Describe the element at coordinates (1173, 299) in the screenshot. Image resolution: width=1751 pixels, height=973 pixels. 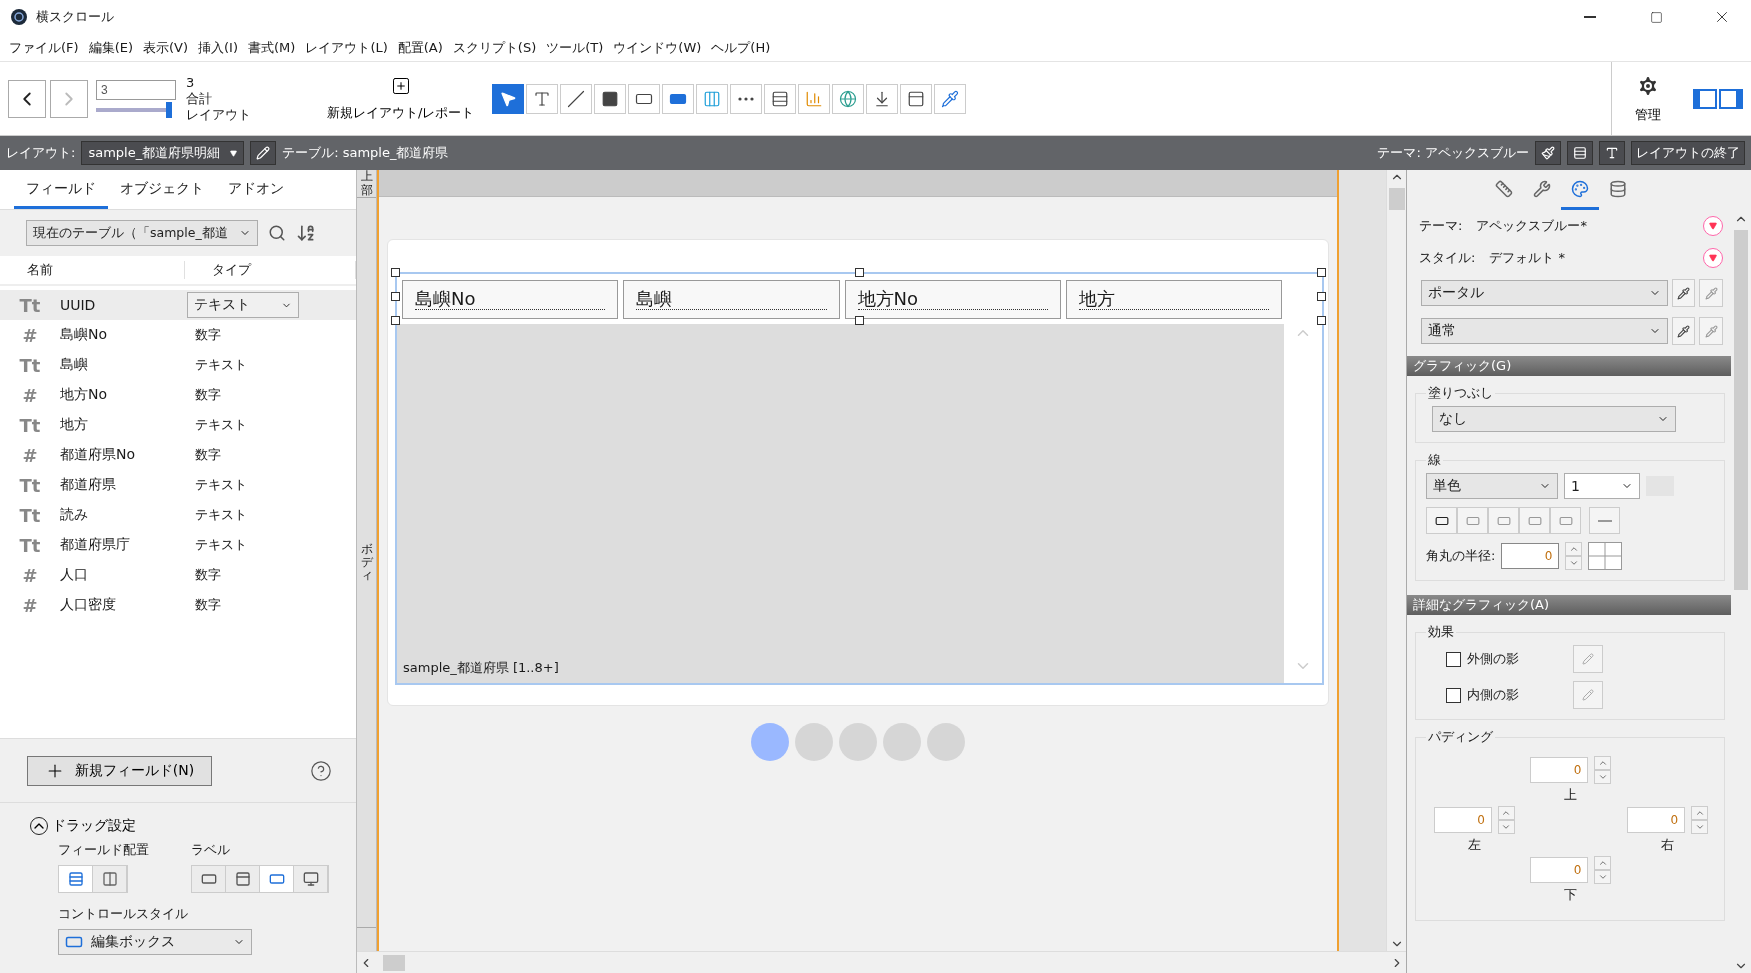
I see `portal-field: 地方` at that location.